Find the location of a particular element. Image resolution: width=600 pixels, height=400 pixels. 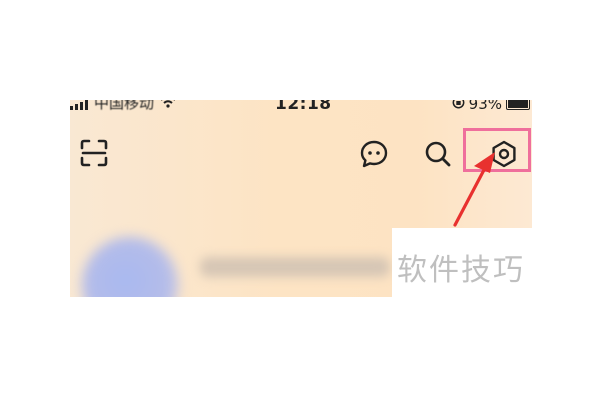

status-bar: 中国移动 12:18 93% is located at coordinates (301, 107).